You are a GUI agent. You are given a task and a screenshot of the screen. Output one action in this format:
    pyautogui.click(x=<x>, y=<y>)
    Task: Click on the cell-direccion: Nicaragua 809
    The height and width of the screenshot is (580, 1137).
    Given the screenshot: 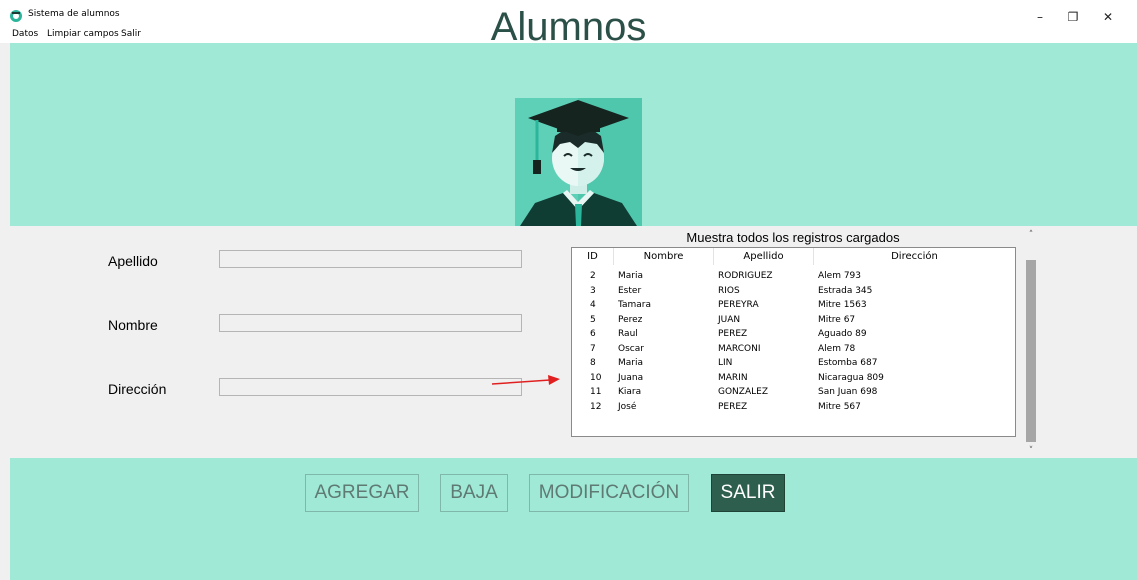 What is the action you would take?
    pyautogui.click(x=851, y=377)
    